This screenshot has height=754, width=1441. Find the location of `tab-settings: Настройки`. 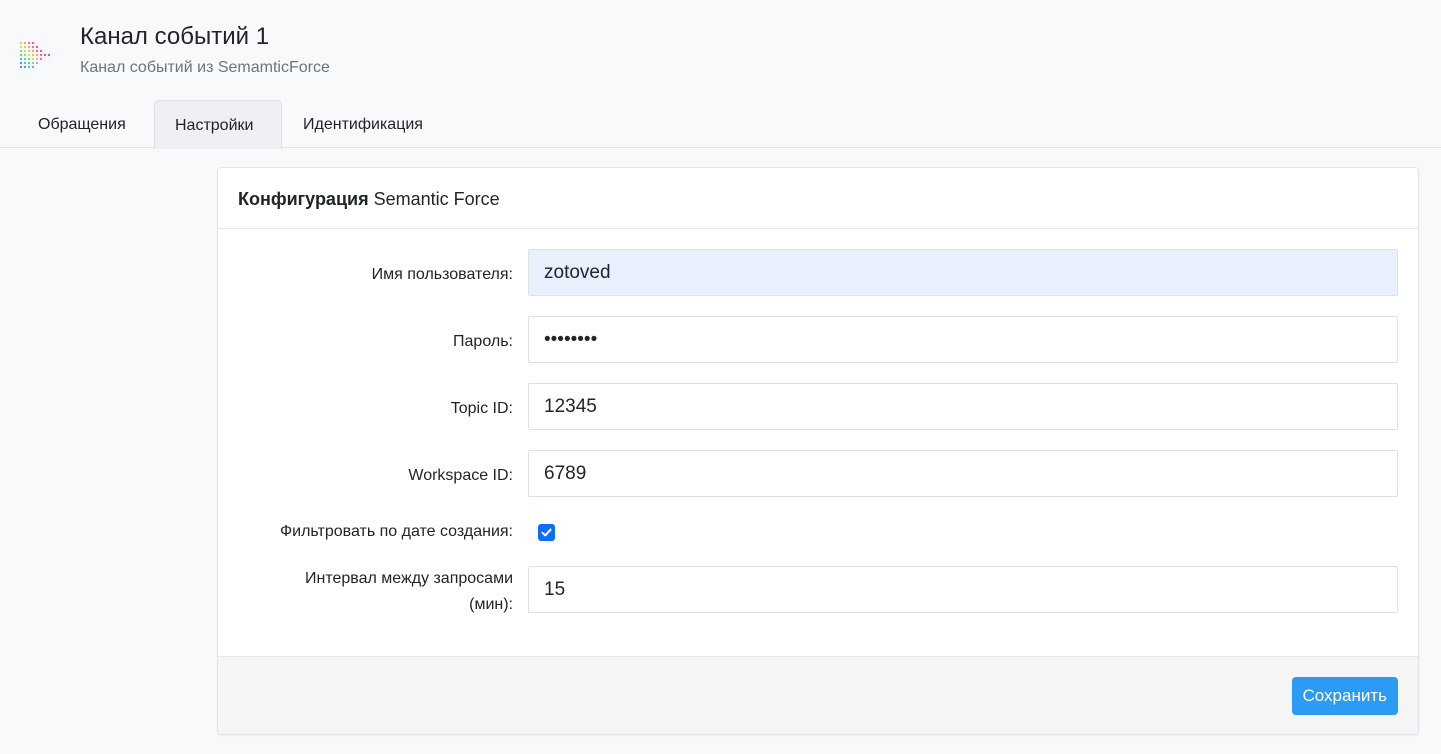

tab-settings: Настройки is located at coordinates (218, 124).